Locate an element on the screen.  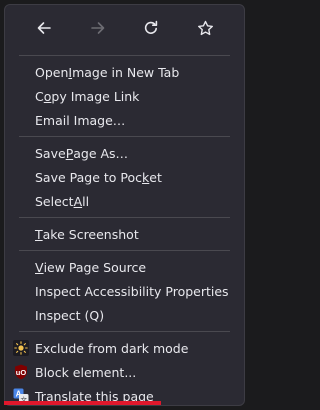
arrow-left-icon is located at coordinates (44, 28).